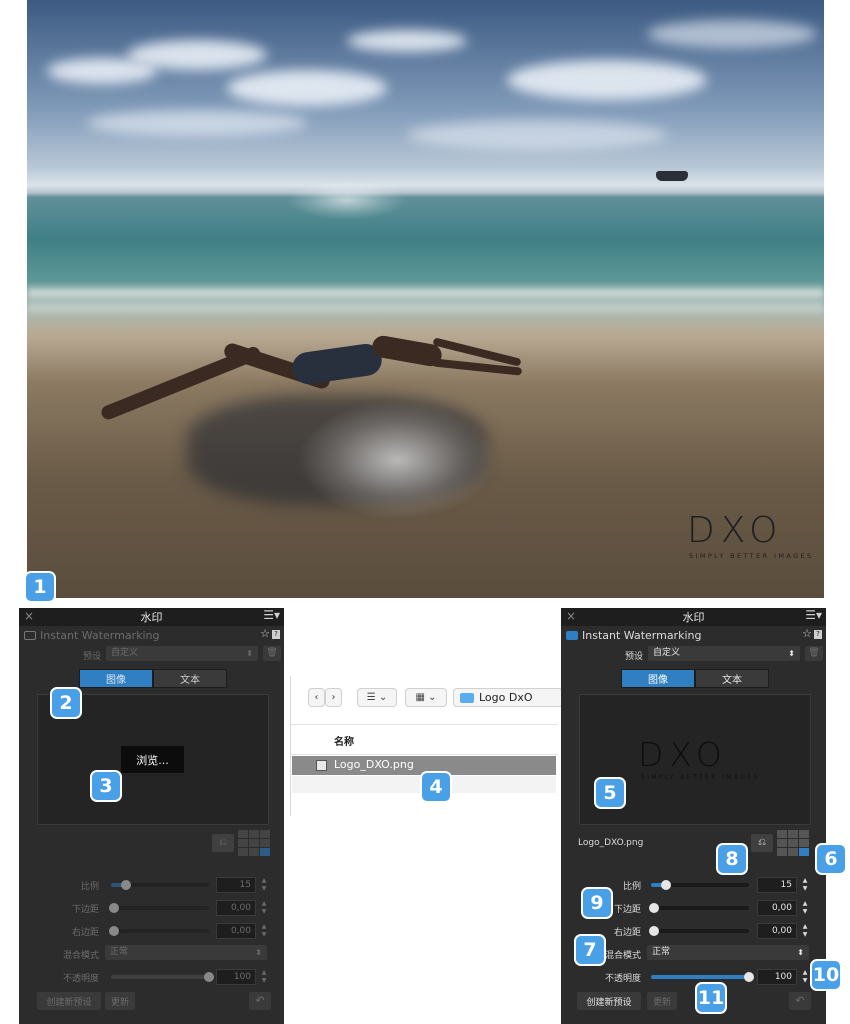 This screenshot has height=1024, width=850. Describe the element at coordinates (316, 697) in the screenshot. I see `back-icon: ‹` at that location.